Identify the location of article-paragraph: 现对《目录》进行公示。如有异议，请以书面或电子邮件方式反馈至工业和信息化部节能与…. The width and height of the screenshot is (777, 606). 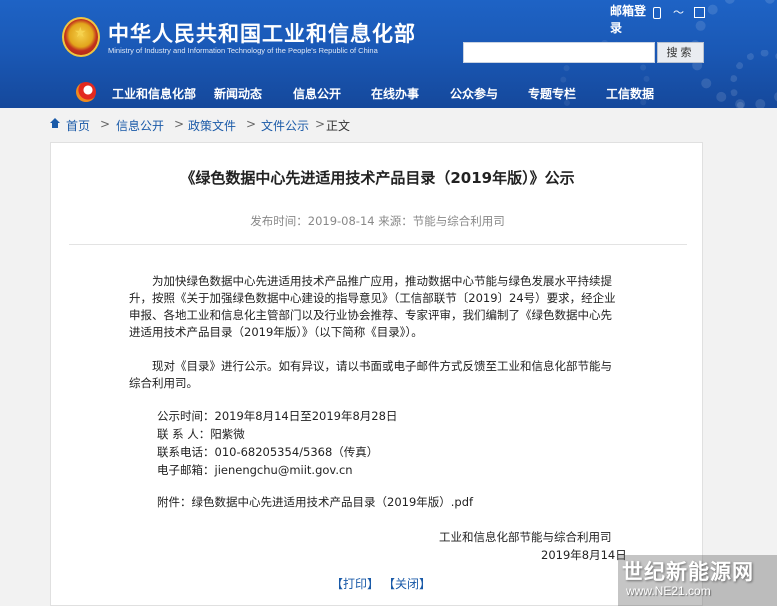
(370, 374).